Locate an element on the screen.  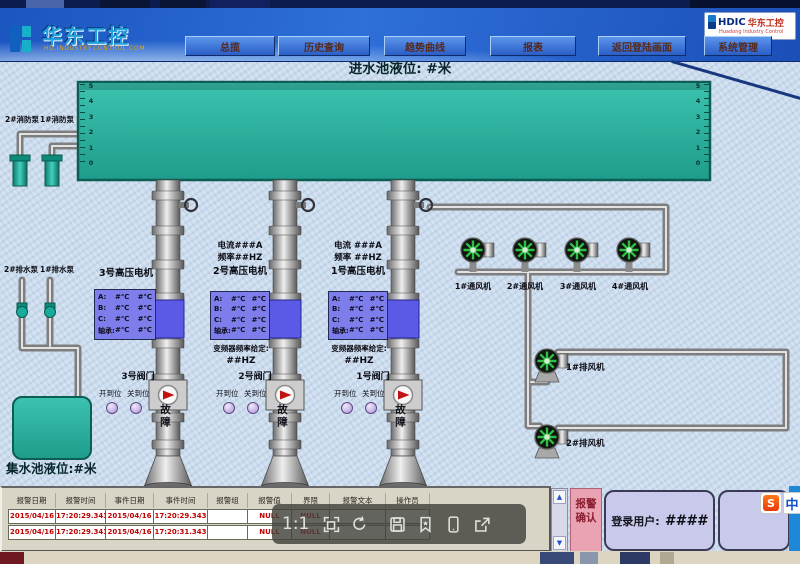
valve-2-fault-label: 故障 is located at coordinates (282, 416).